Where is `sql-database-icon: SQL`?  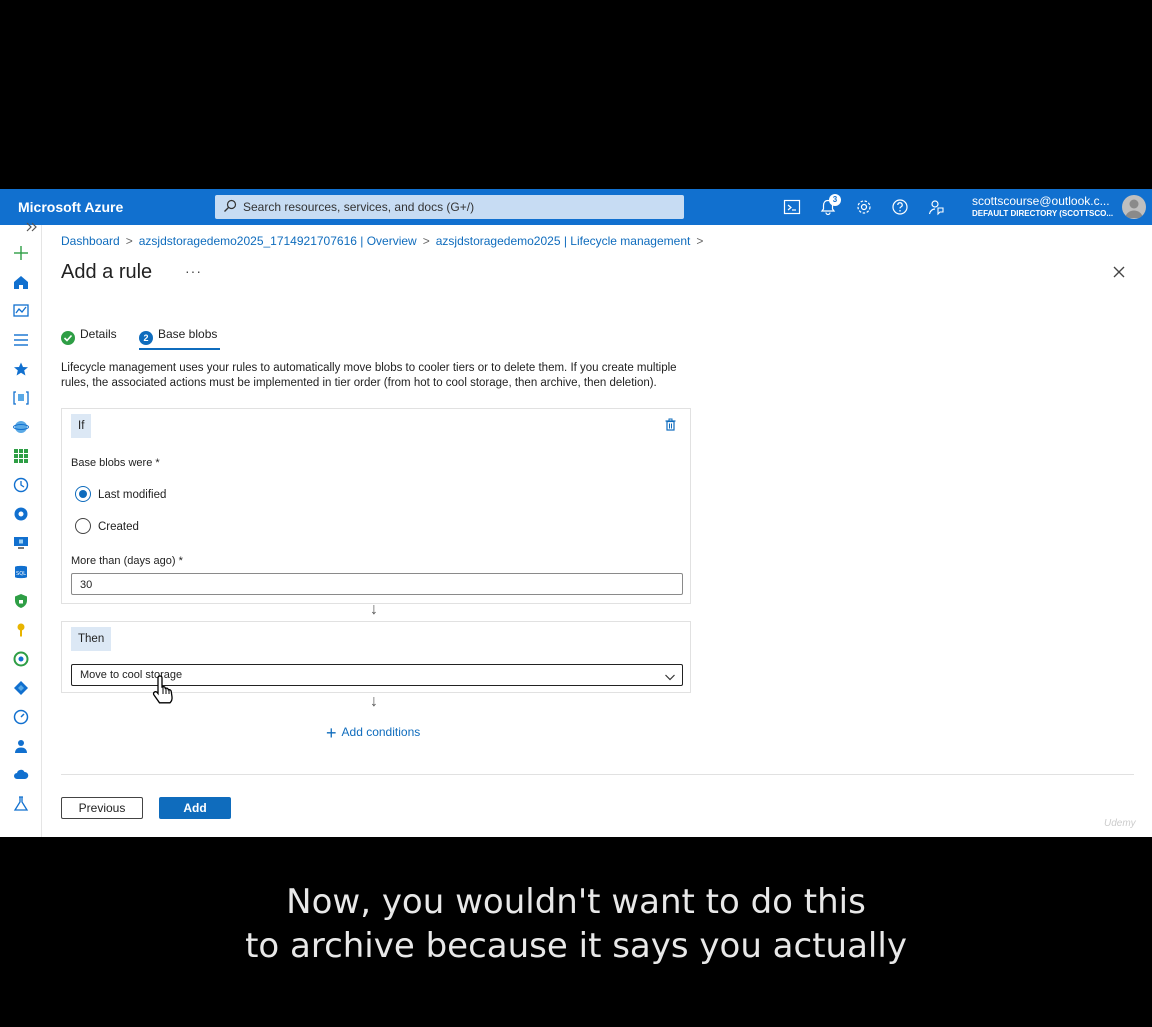
sql-database-icon: SQL is located at coordinates (21, 572).